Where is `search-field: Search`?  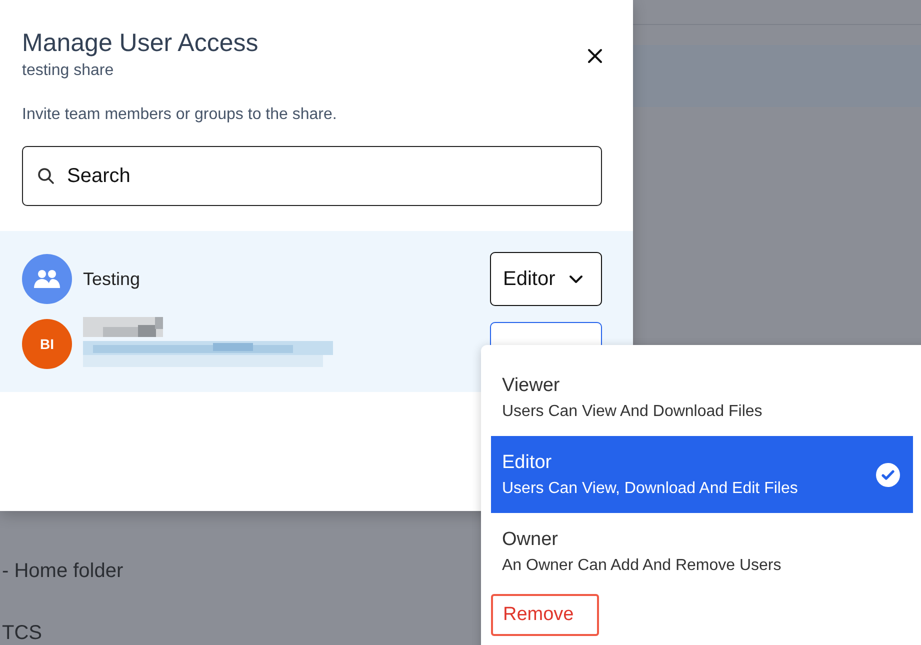 search-field: Search is located at coordinates (312, 176).